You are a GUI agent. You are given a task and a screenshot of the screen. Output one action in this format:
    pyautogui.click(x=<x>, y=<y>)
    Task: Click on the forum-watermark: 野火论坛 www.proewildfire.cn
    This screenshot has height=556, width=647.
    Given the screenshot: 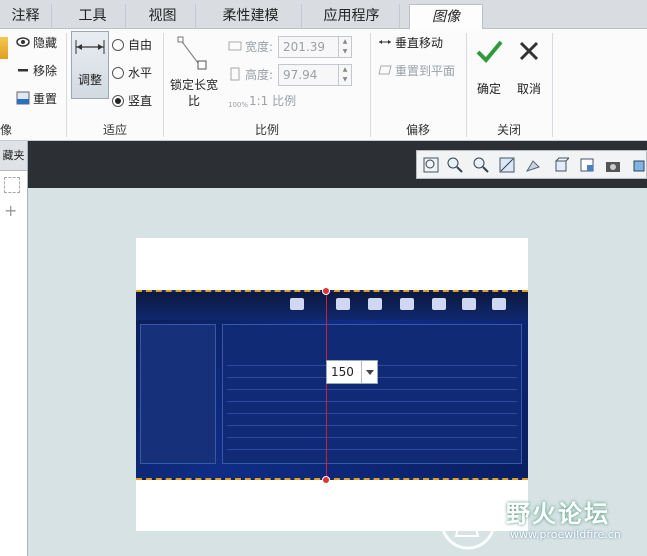 What is the action you would take?
    pyautogui.click(x=542, y=523)
    